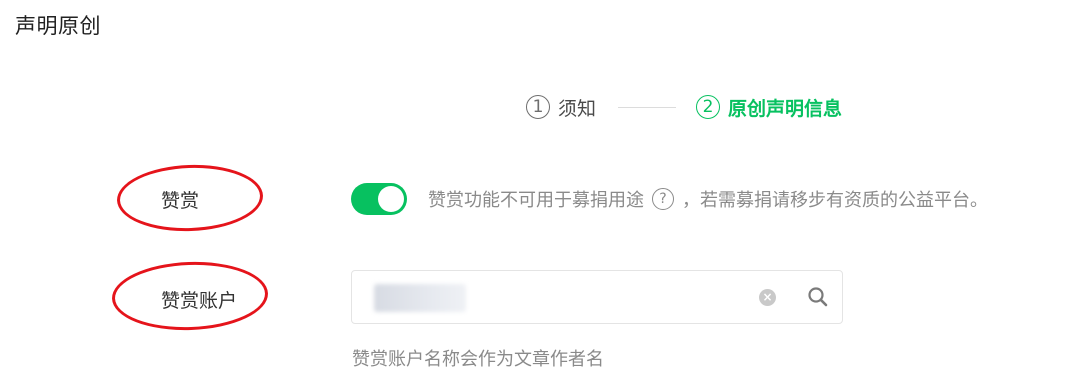 The height and width of the screenshot is (372, 1080). Describe the element at coordinates (538, 107) in the screenshot. I see `step-number-1: 1` at that location.